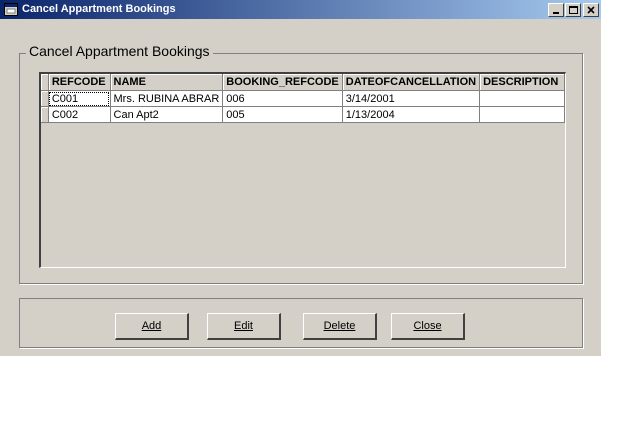 The width and height of the screenshot is (630, 437). What do you see at coordinates (99, 9) in the screenshot?
I see `window-title: Cancel Appartment Bookings` at bounding box center [99, 9].